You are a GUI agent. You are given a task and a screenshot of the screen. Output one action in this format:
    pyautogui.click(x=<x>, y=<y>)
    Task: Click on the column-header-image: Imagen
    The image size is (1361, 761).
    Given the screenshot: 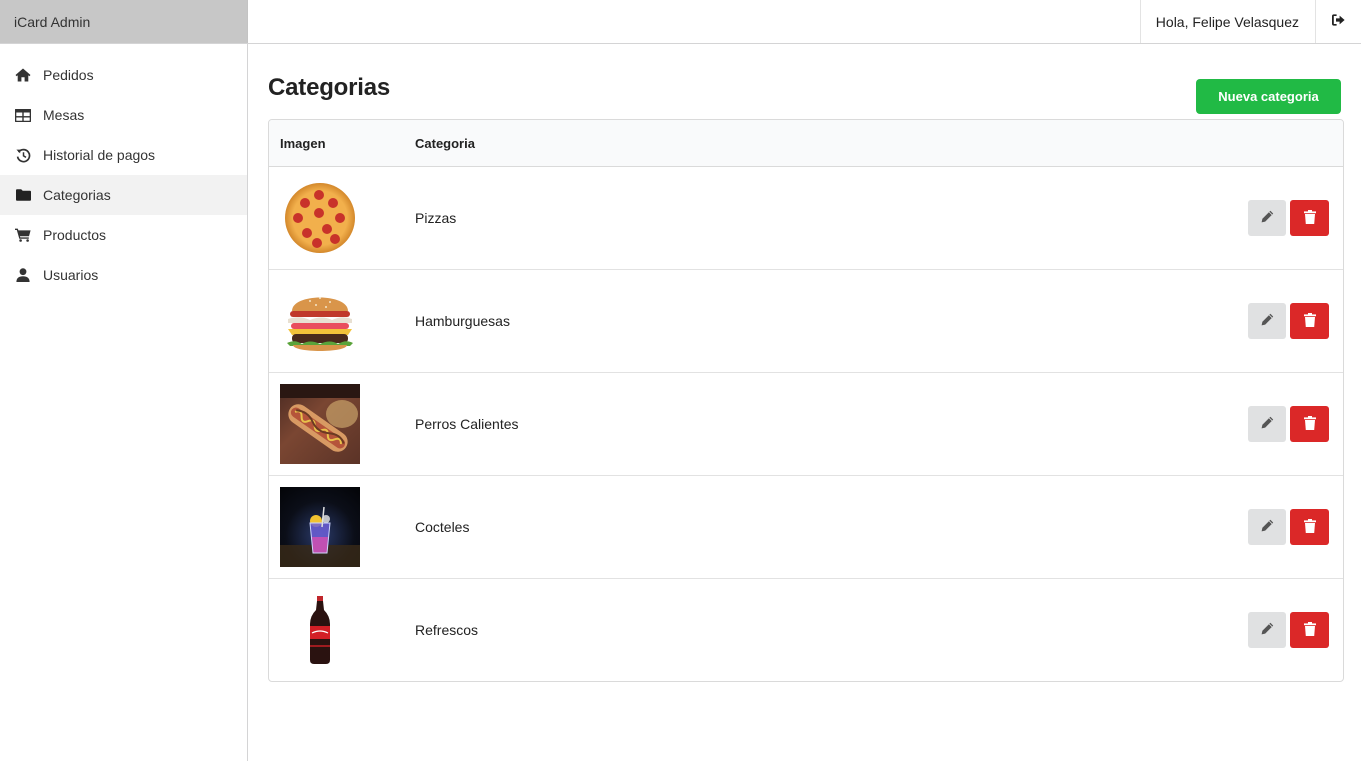 What is the action you would take?
    pyautogui.click(x=303, y=143)
    